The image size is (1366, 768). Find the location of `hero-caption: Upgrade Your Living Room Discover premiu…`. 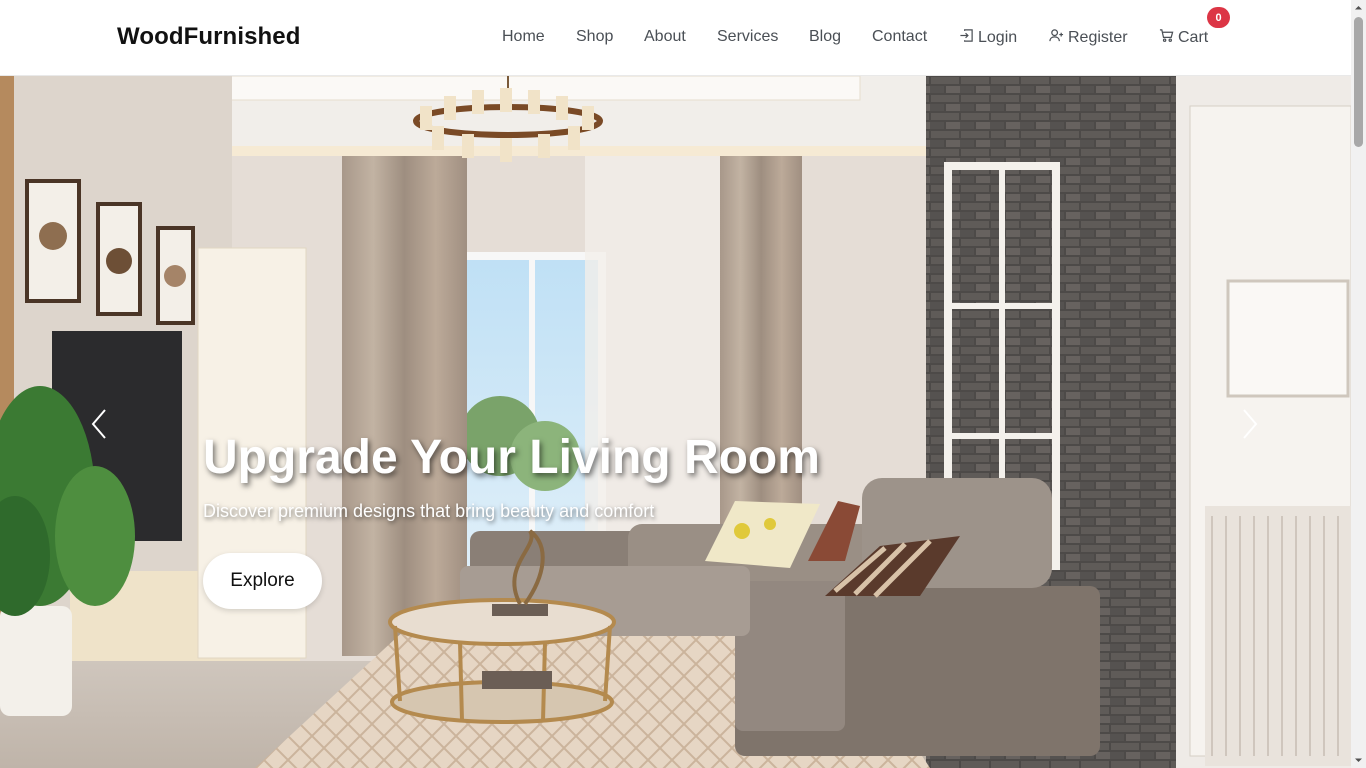

hero-caption: Upgrade Your Living Room Discover premiu… is located at coordinates (563, 476).